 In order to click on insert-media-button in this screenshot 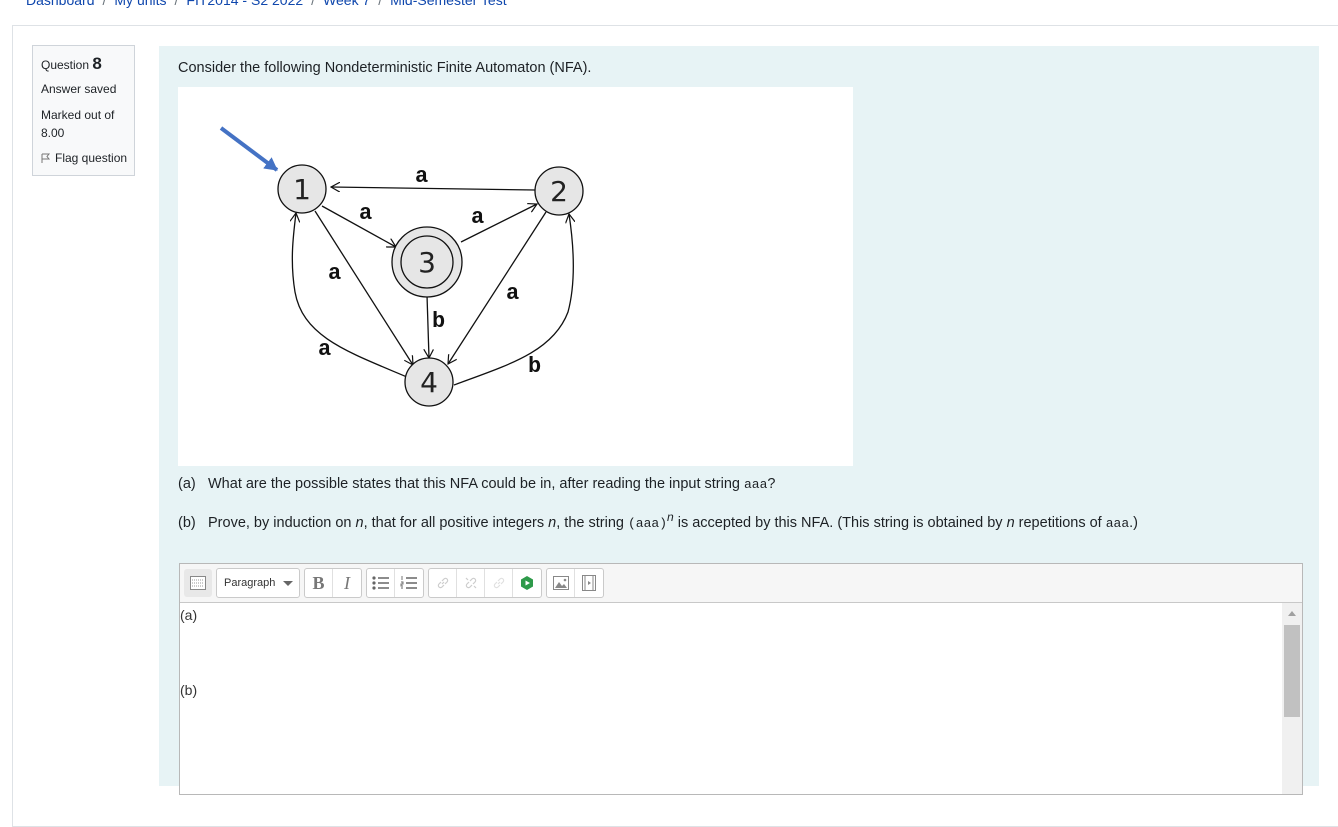, I will do `click(589, 583)`.